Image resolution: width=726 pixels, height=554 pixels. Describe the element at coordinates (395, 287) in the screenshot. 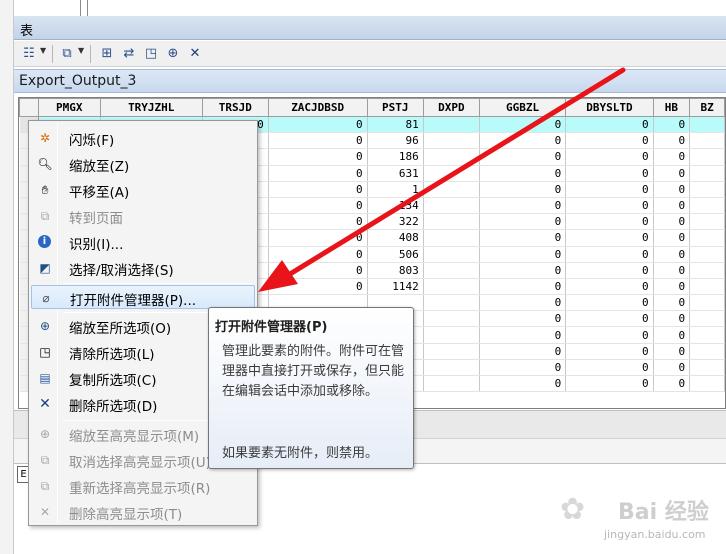

I see `table-cell: 1142` at that location.